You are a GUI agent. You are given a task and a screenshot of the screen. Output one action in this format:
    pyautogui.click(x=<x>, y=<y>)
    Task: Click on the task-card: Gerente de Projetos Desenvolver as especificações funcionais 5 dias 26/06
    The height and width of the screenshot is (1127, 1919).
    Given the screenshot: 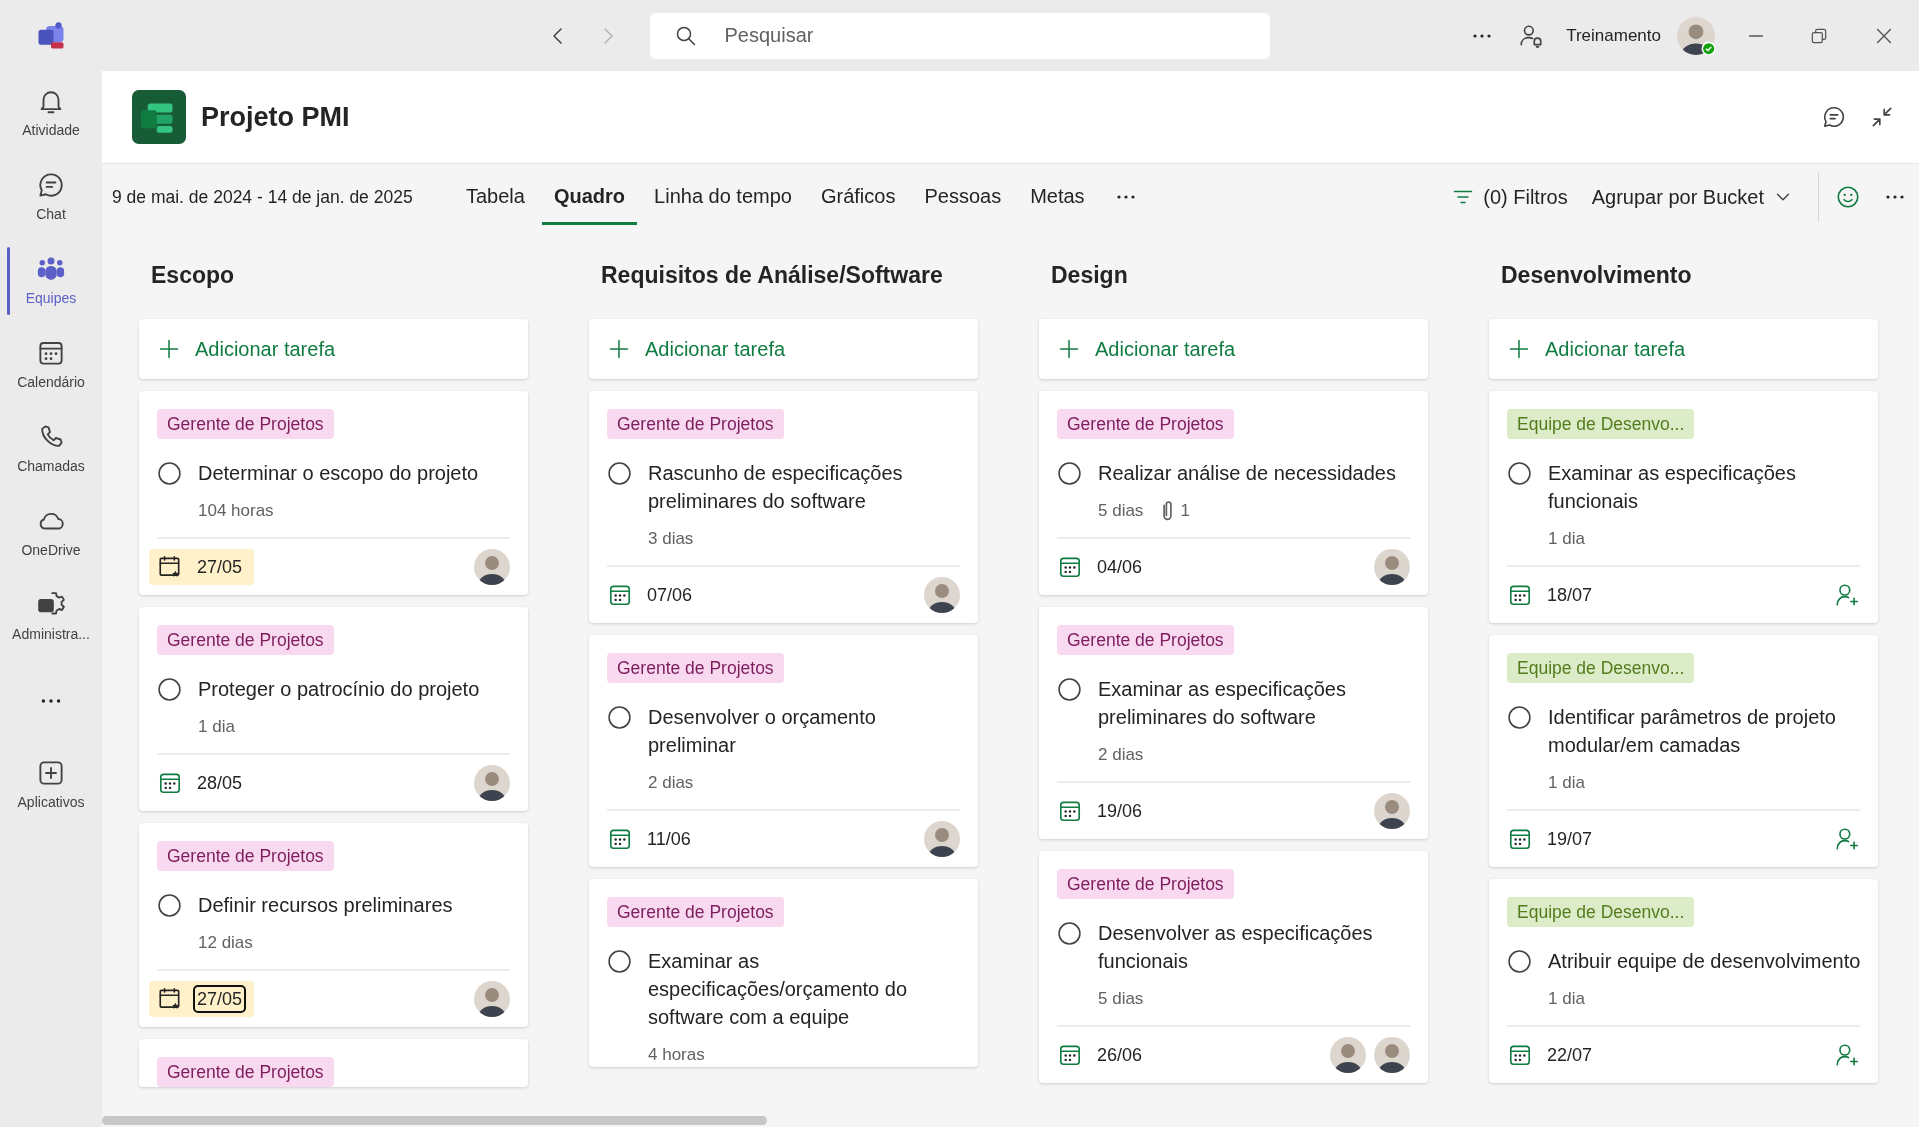 What is the action you would take?
    pyautogui.click(x=1233, y=967)
    